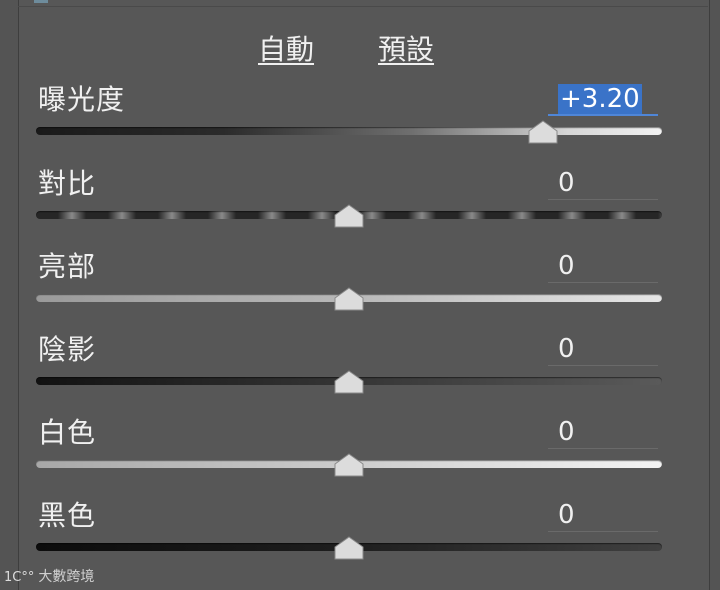 The height and width of the screenshot is (590, 720). I want to click on whites-thumb, so click(349, 465).